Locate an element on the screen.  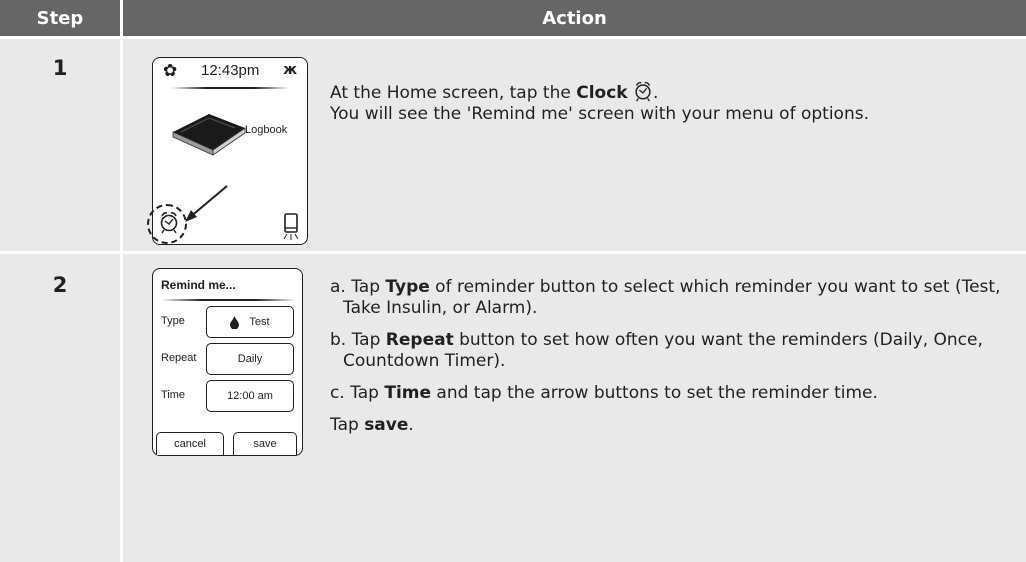
type-label: Type is located at coordinates (173, 321).